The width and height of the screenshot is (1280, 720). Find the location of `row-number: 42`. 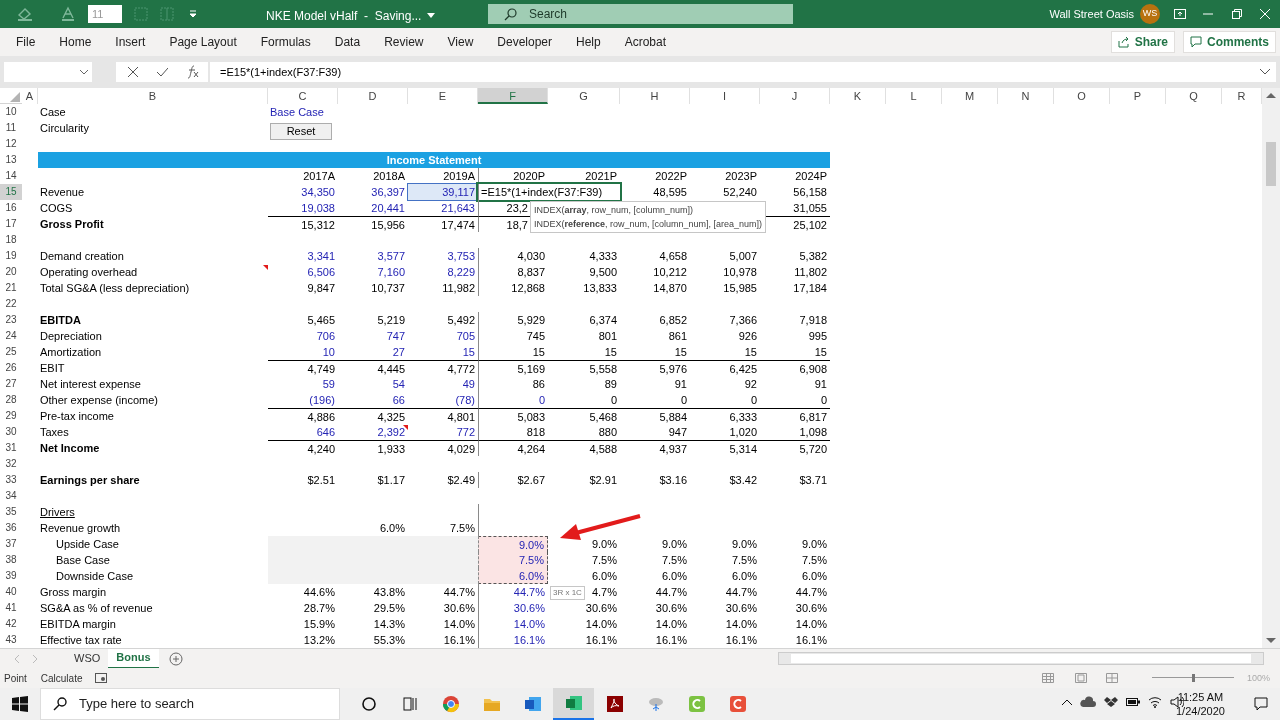

row-number: 42 is located at coordinates (11, 624).